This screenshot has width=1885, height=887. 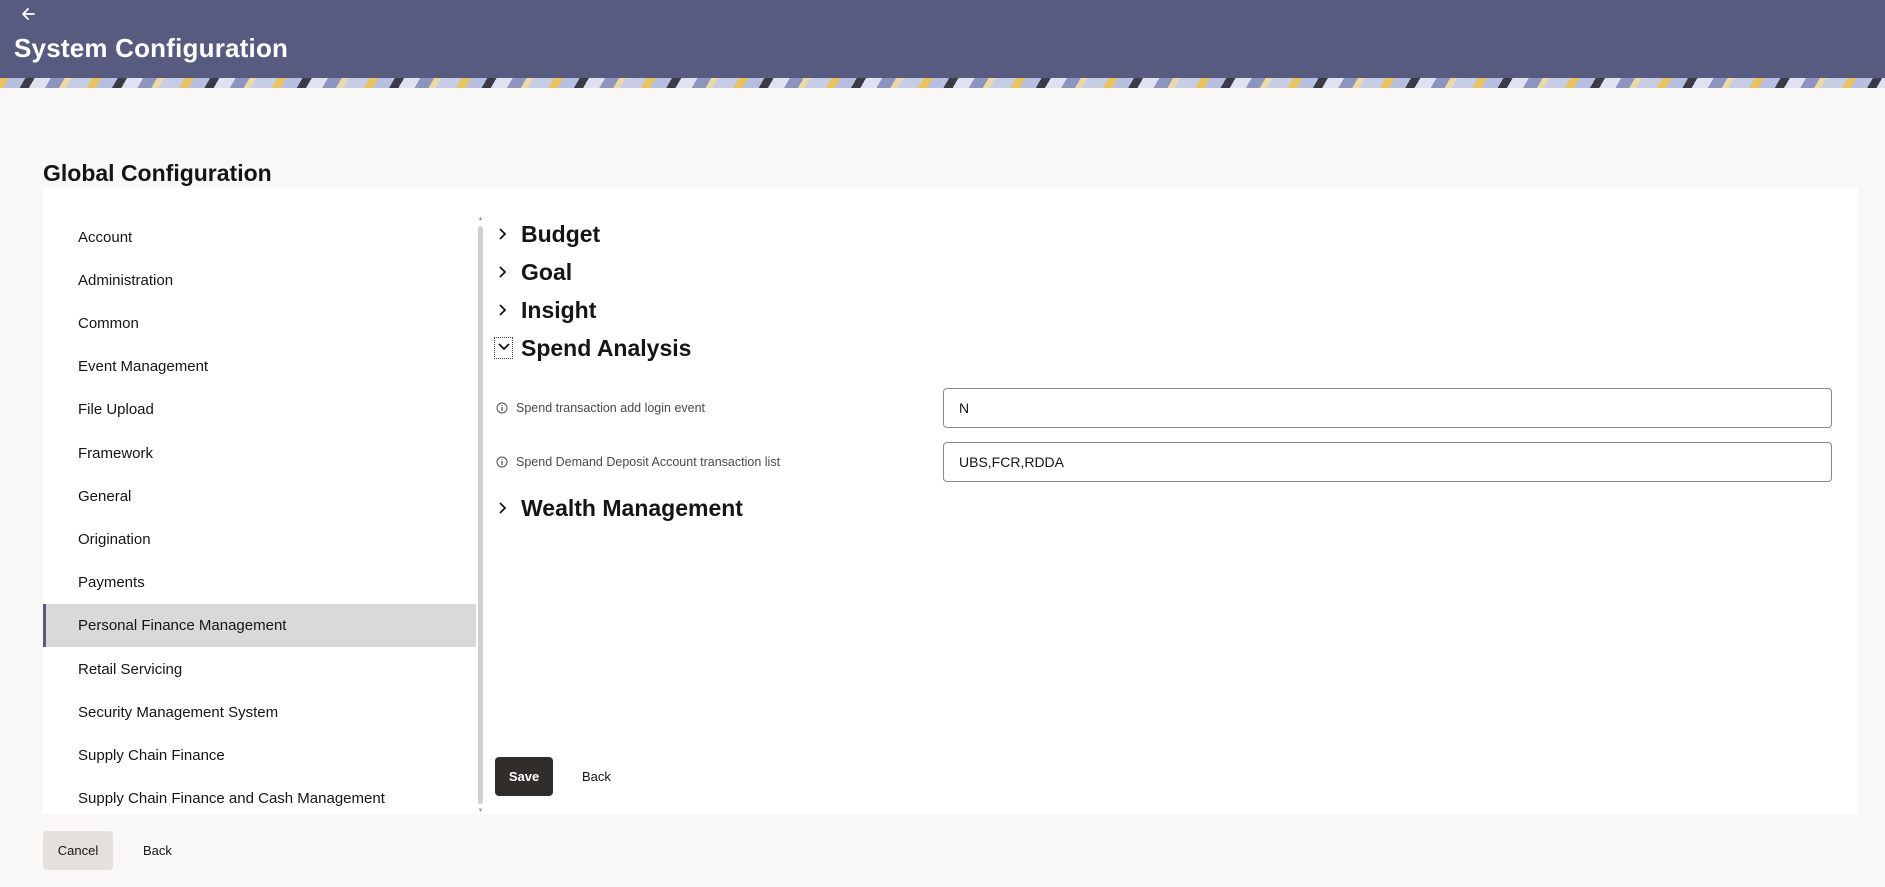 I want to click on cancel-button: Cancel, so click(x=78, y=850).